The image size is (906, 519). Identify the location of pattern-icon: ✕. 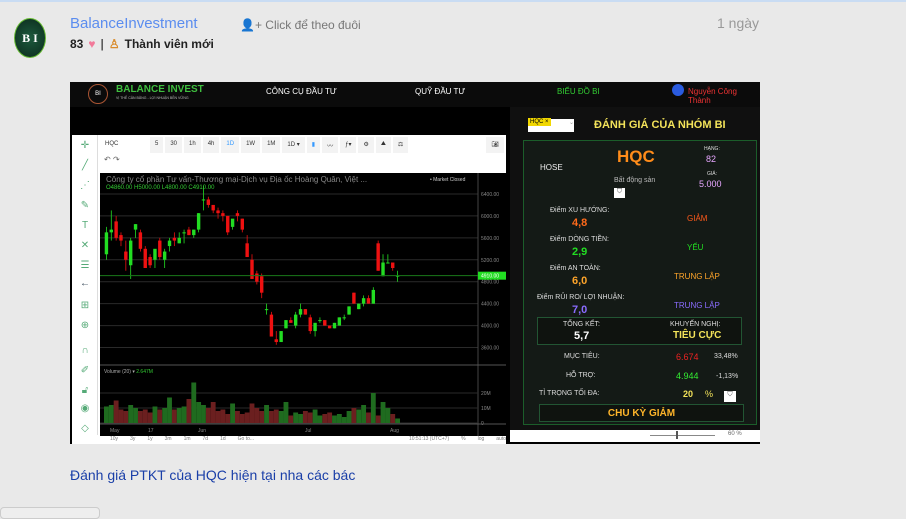
(85, 245).